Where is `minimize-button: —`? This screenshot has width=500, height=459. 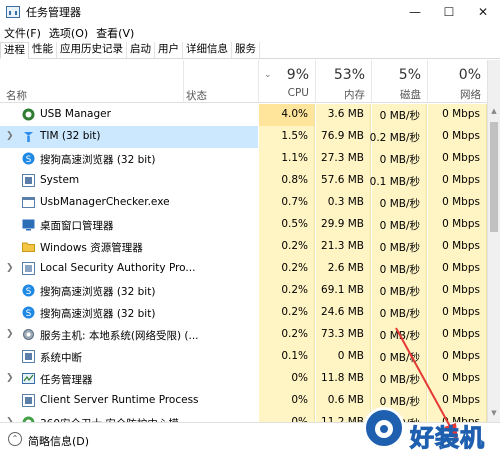 minimize-button: — is located at coordinates (415, 12).